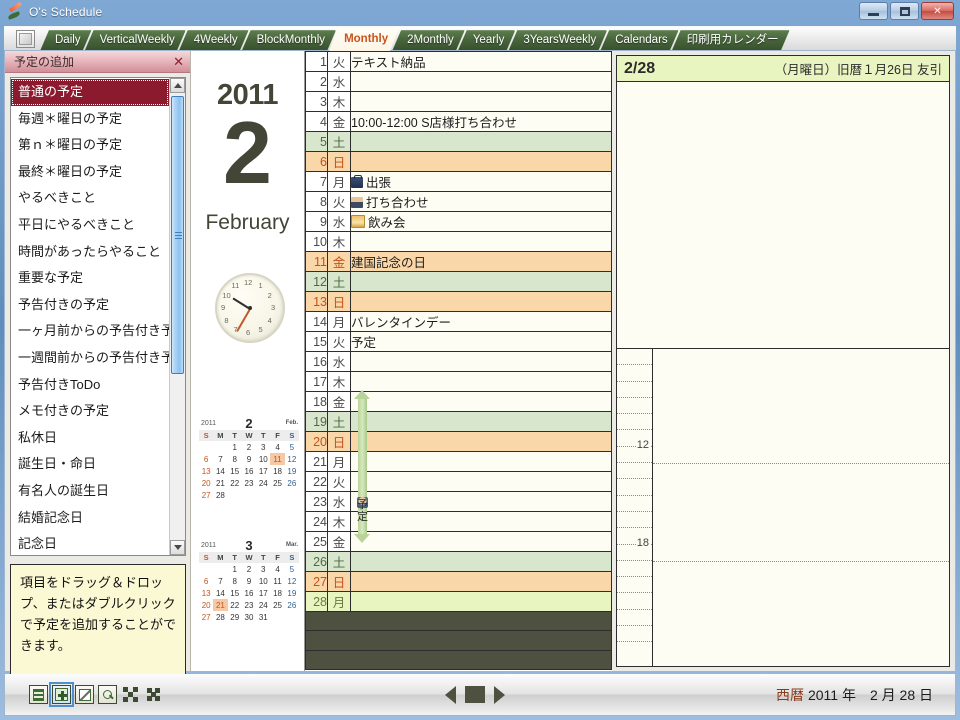  I want to click on tab-3yearsweekly: 3YearsWeekly, so click(557, 40).